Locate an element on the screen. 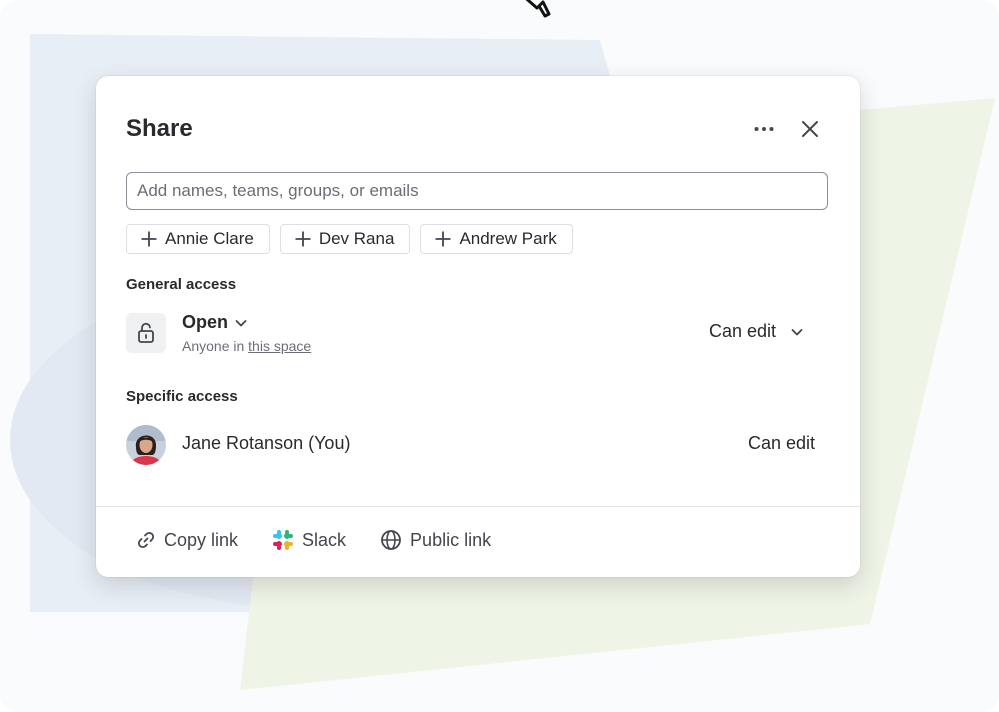  general-access-mode: Open is located at coordinates (205, 322).